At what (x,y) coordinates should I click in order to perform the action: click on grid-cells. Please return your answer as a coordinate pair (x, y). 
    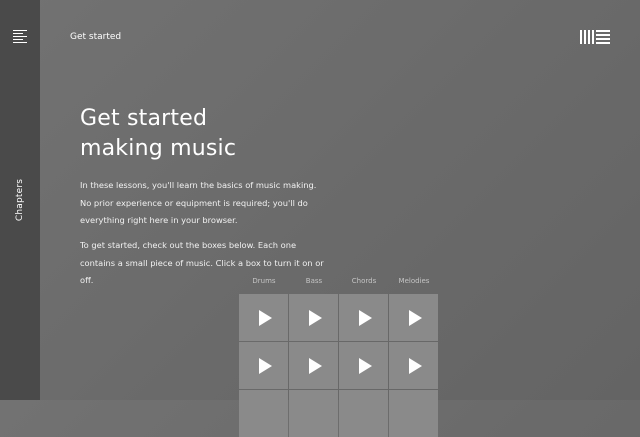
    Looking at the image, I should click on (339, 365).